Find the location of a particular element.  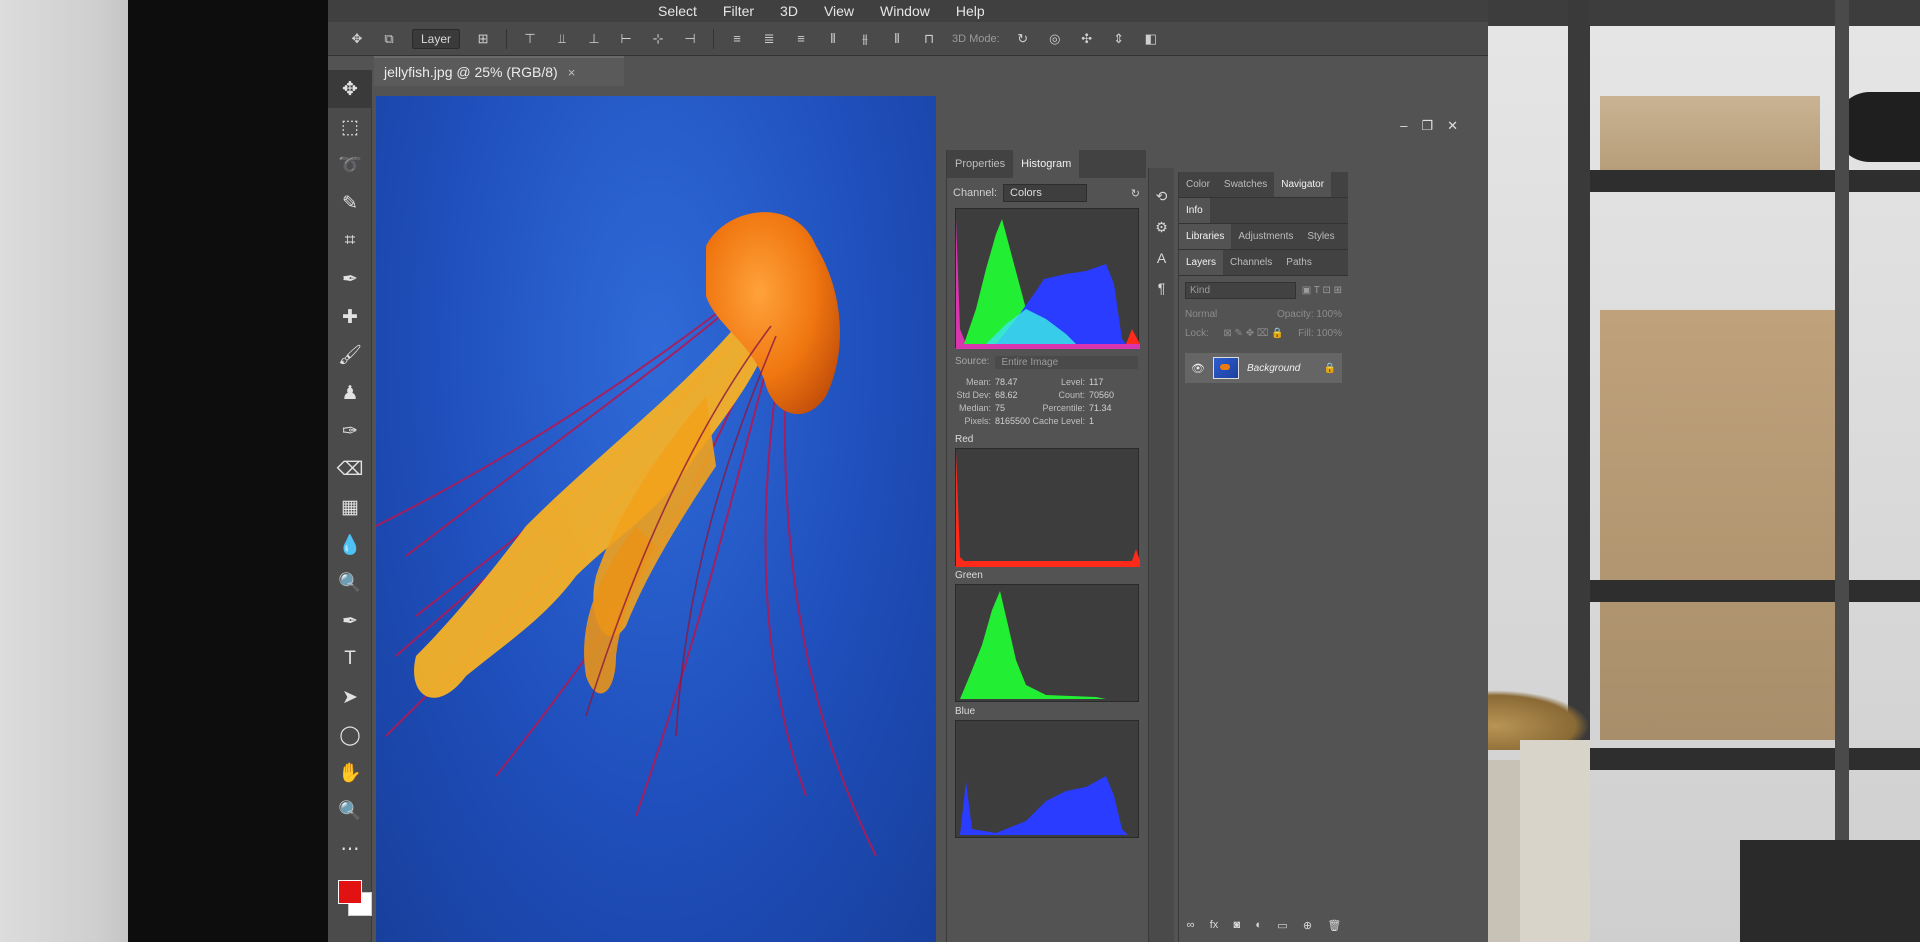

type-tool-icon: T is located at coordinates (350, 659).